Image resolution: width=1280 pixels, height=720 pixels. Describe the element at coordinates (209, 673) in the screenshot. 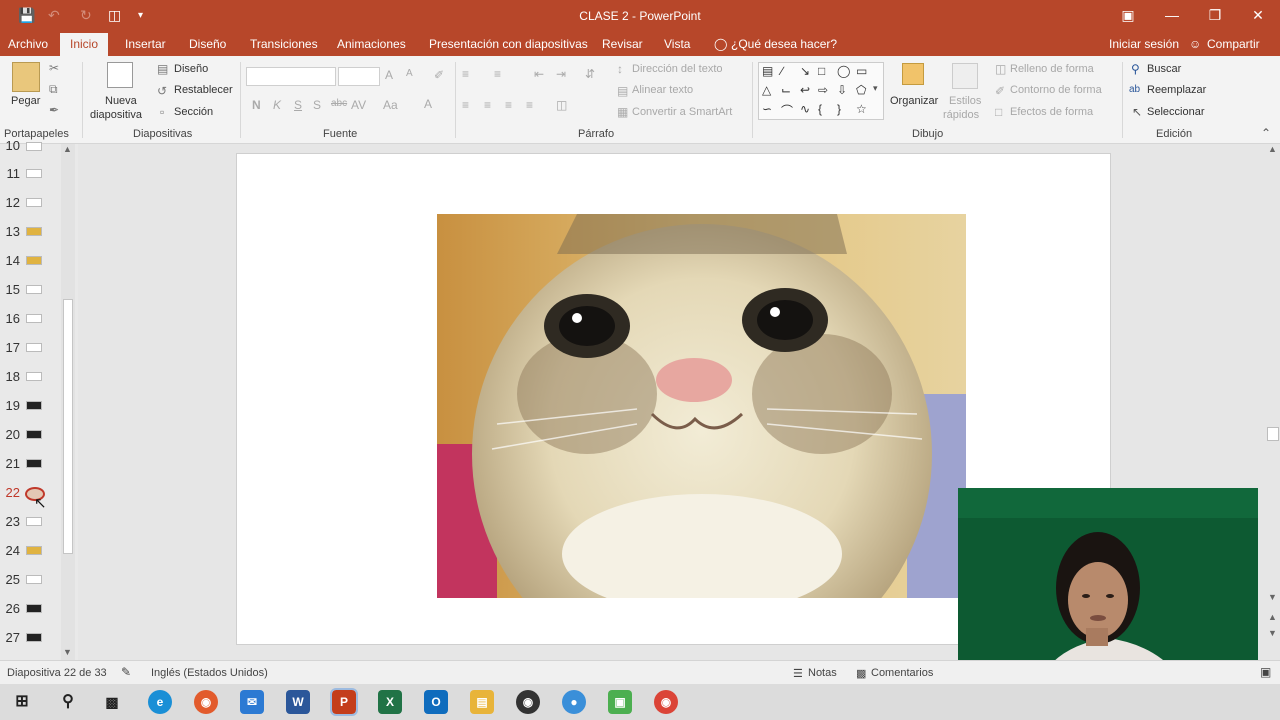

I see `language-indicator: Inglés (Estados Unidos)` at that location.